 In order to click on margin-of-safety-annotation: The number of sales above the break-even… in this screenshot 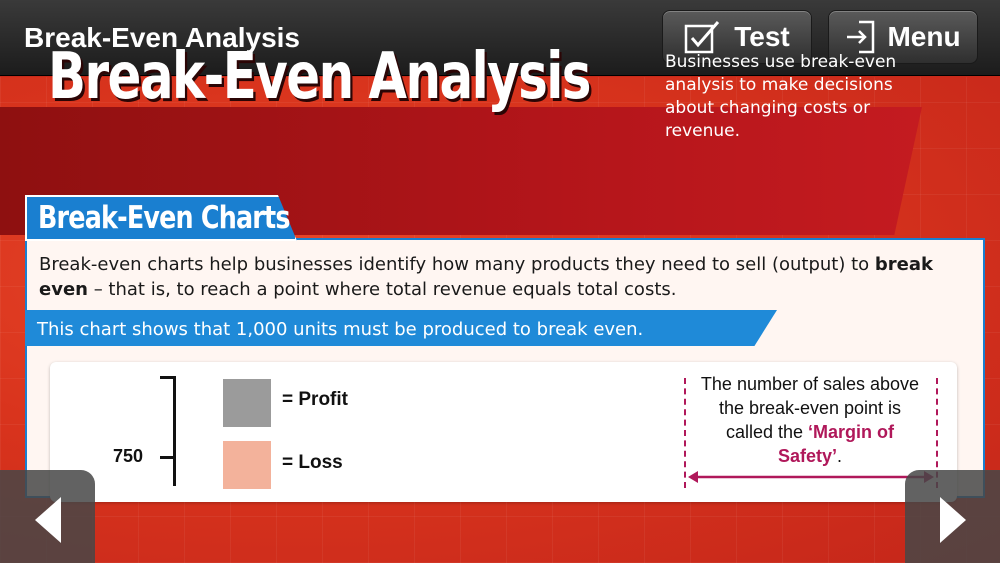, I will do `click(810, 420)`.